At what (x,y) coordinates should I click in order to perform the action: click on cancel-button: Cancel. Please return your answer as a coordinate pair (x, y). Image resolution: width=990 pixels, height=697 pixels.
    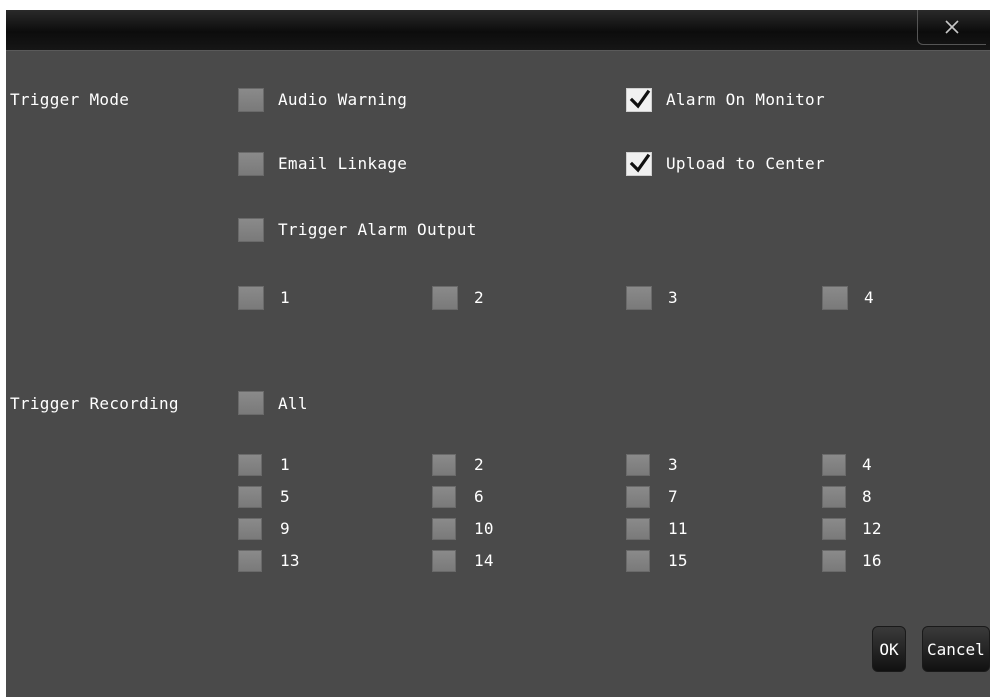
    Looking at the image, I should click on (956, 649).